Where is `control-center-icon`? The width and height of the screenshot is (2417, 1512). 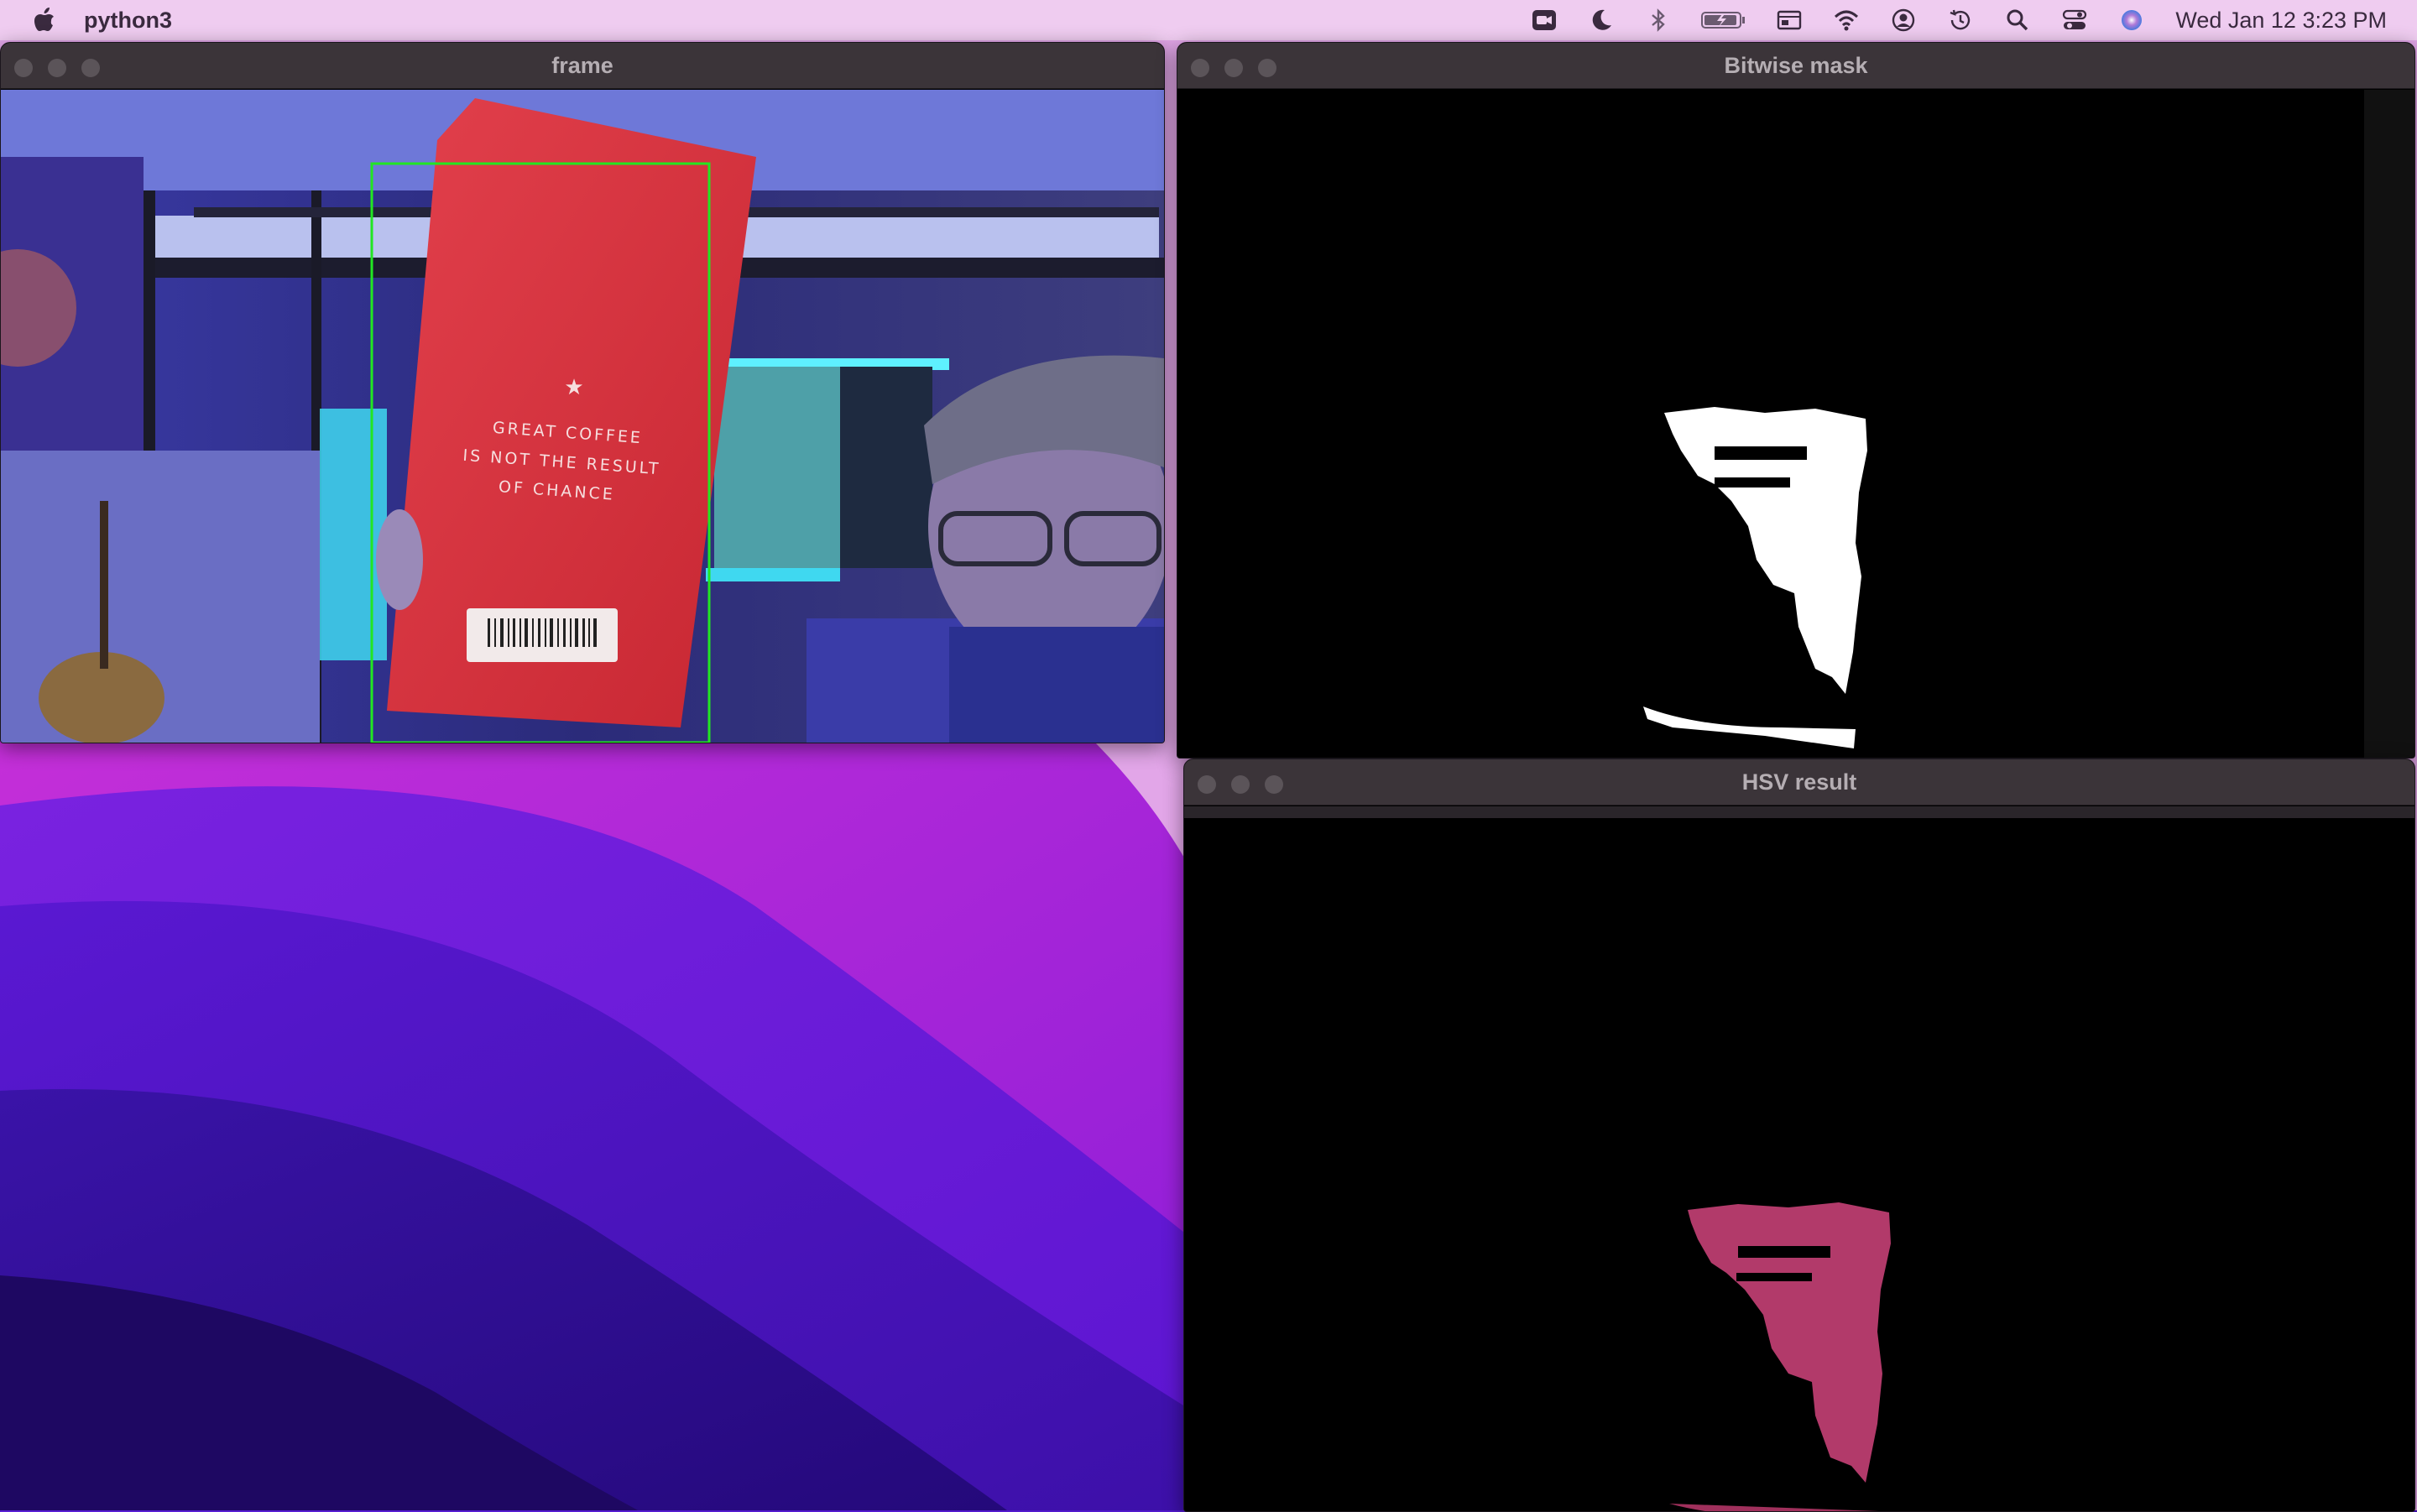 control-center-icon is located at coordinates (2074, 20).